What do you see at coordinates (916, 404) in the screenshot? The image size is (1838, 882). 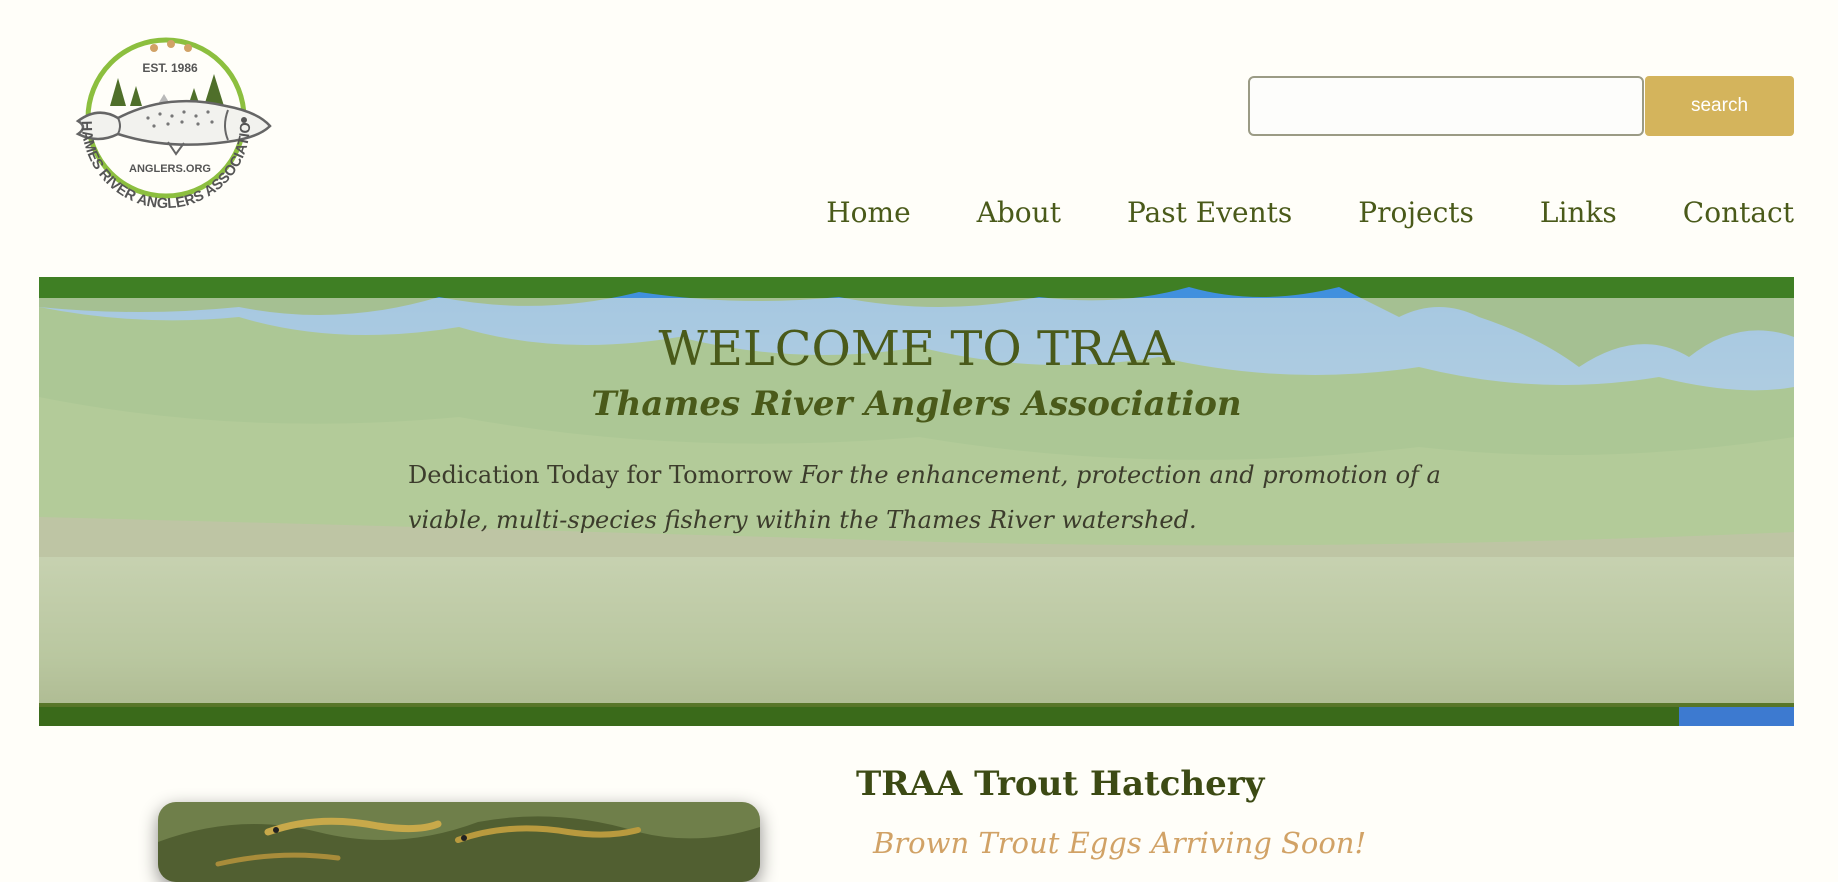 I see `hero-subtitle: Thames River Anglers Association` at bounding box center [916, 404].